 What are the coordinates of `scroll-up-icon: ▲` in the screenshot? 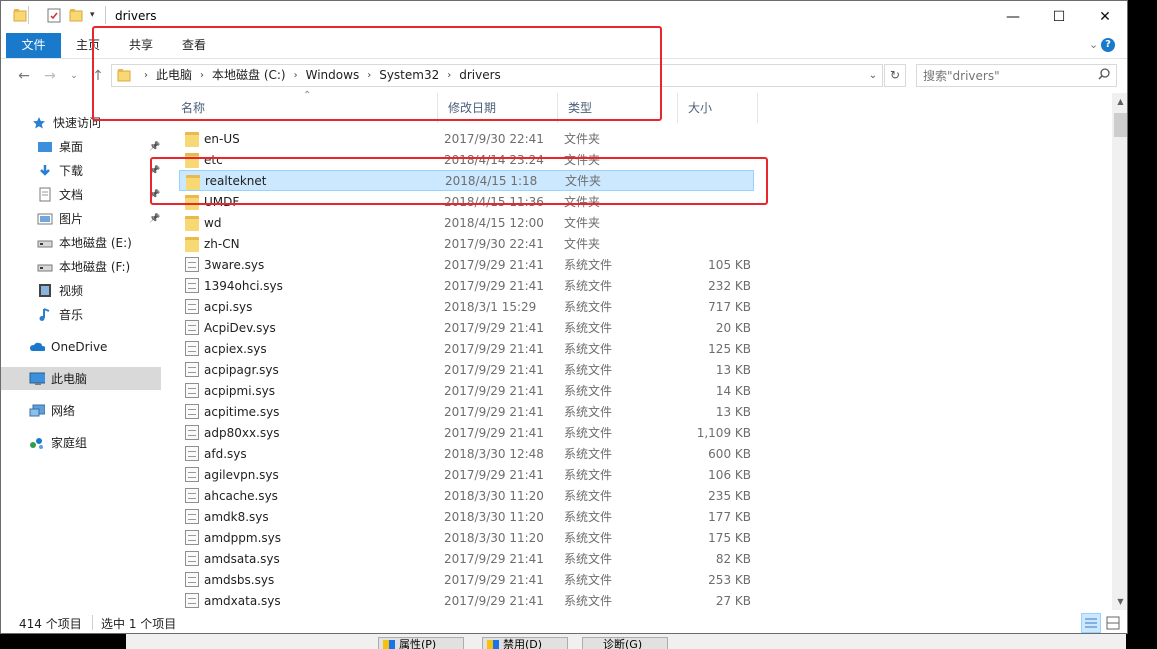 It's located at (1119, 101).